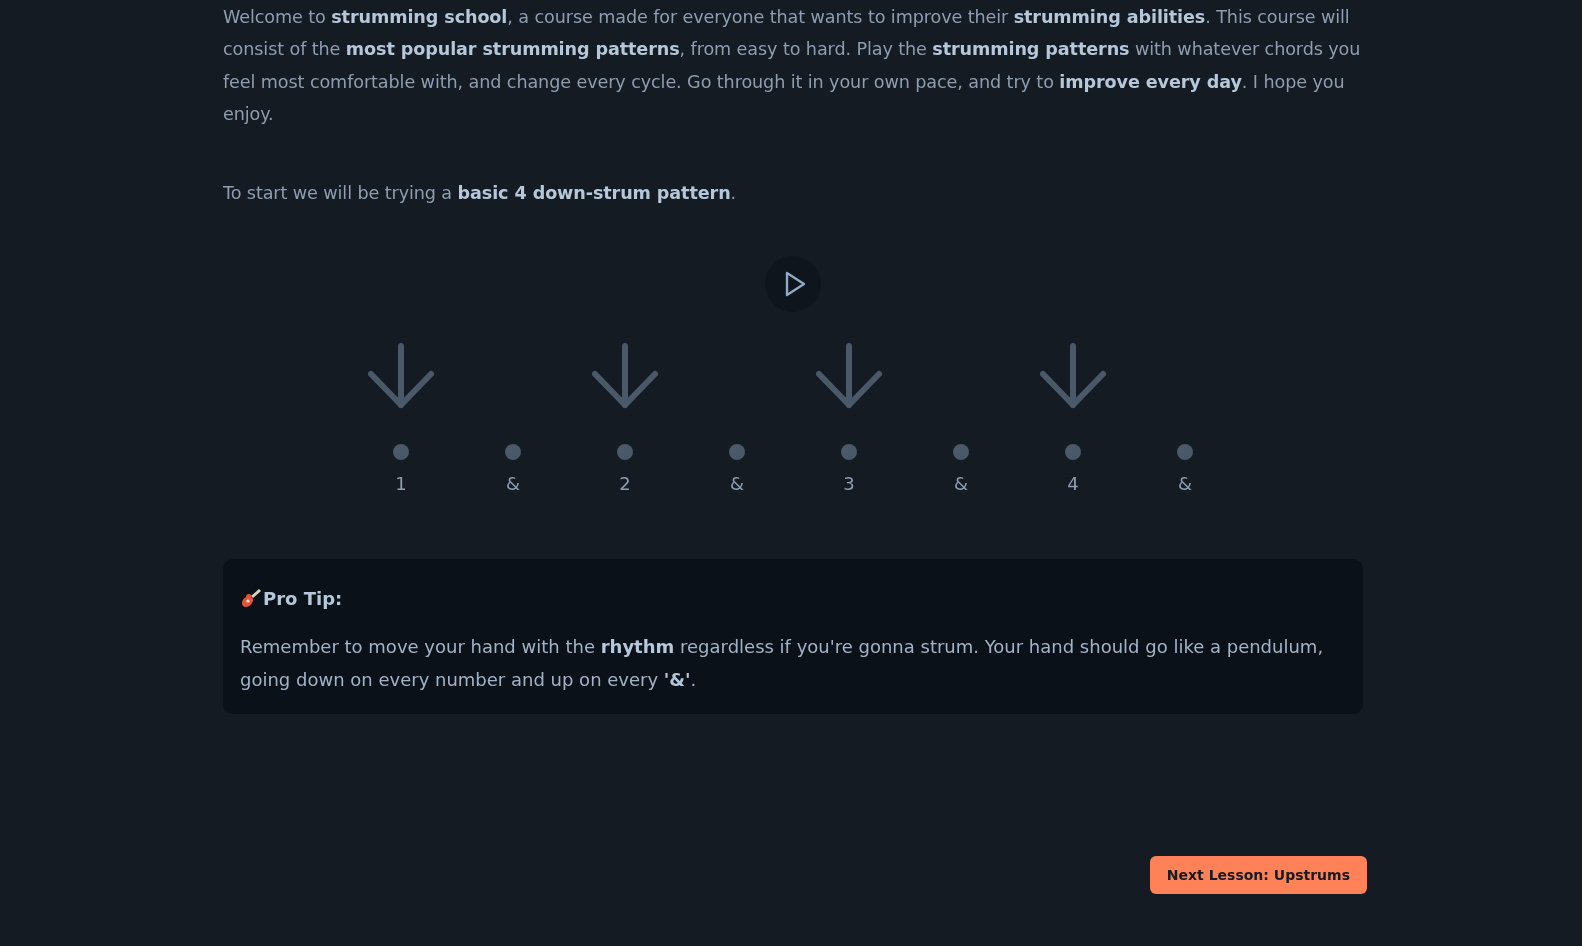  I want to click on beat-label: 2, so click(625, 484).